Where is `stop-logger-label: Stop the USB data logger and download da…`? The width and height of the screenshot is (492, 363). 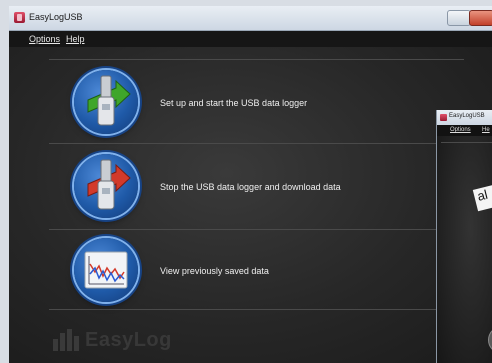
stop-logger-label: Stop the USB data logger and download da… is located at coordinates (250, 187).